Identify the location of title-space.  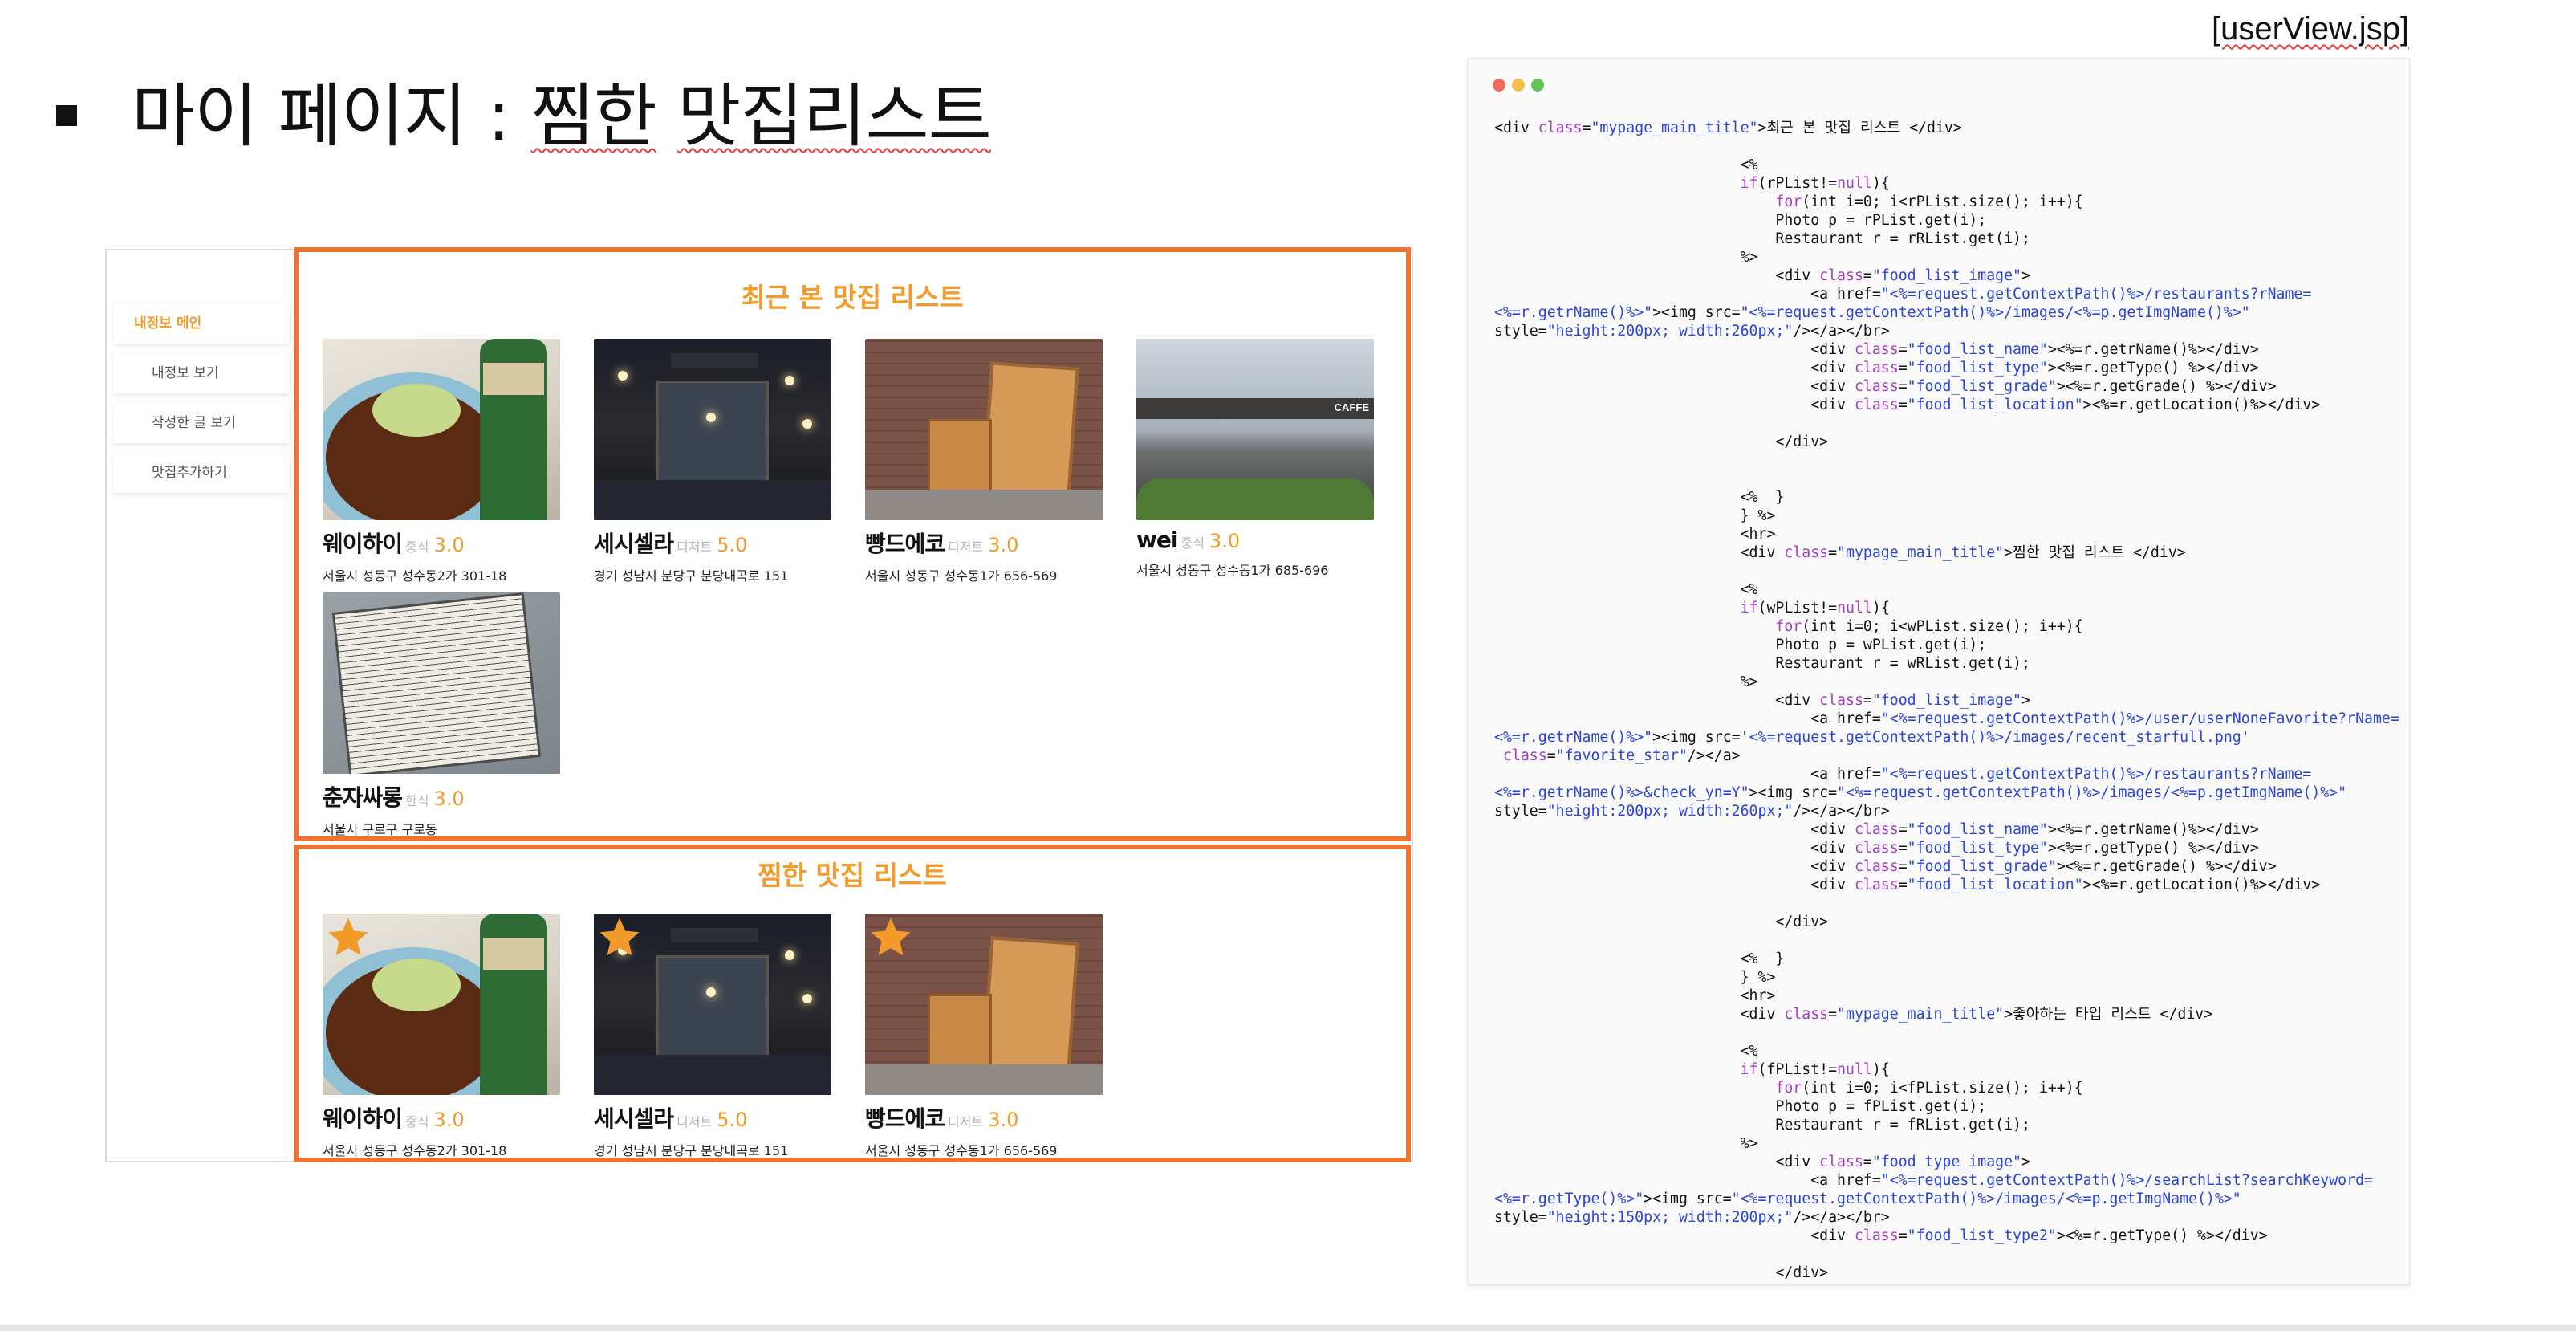
(666, 117).